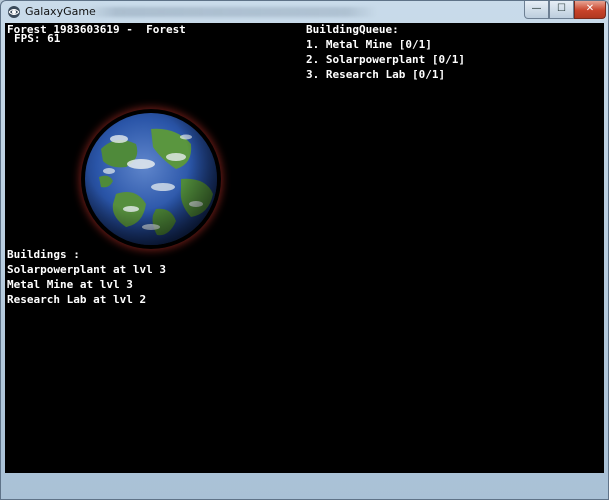 The height and width of the screenshot is (500, 609). Describe the element at coordinates (232, 12) in the screenshot. I see `title-blur` at that location.